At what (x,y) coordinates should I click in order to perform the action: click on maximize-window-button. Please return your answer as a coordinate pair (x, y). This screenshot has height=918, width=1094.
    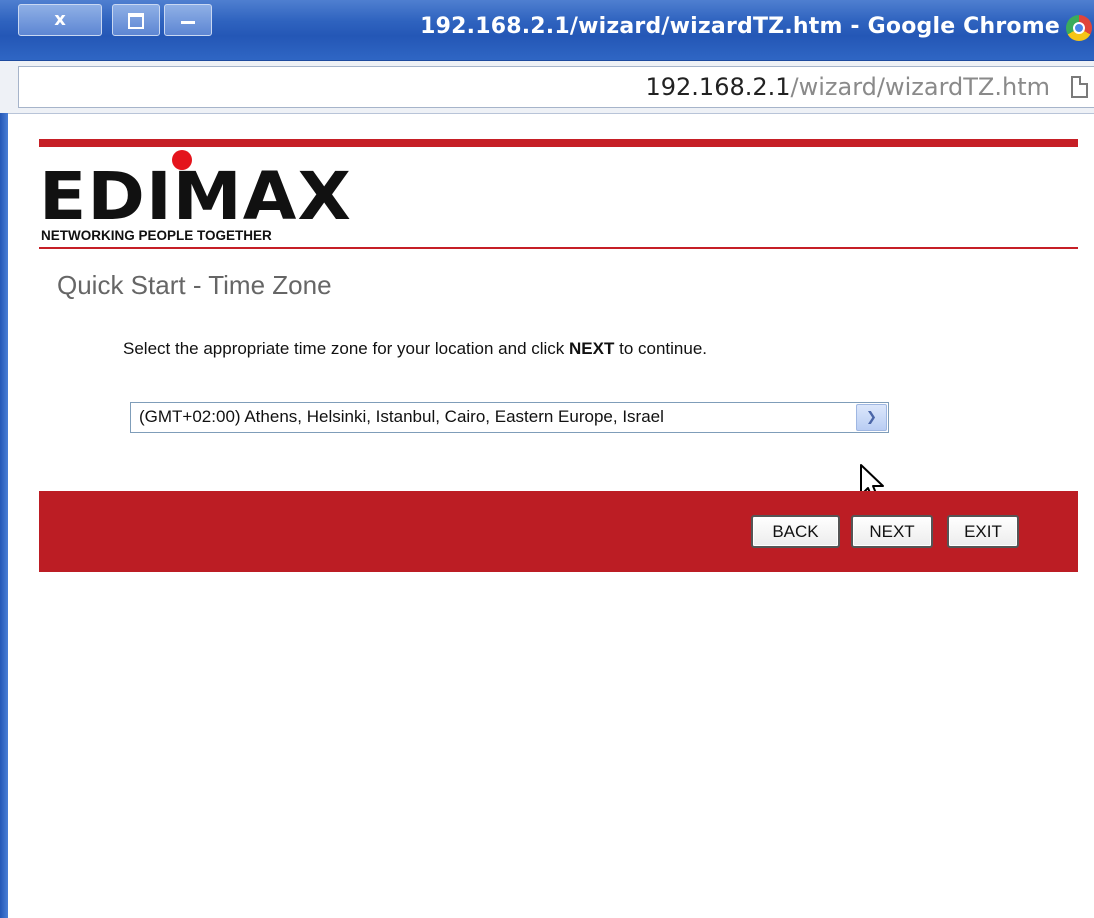
    Looking at the image, I should click on (136, 20).